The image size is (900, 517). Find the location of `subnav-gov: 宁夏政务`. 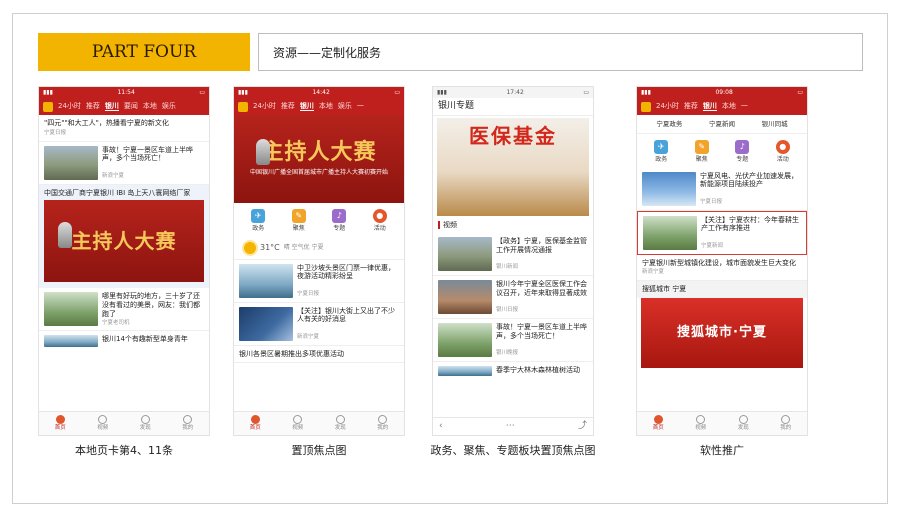

subnav-gov: 宁夏政务 is located at coordinates (669, 124).